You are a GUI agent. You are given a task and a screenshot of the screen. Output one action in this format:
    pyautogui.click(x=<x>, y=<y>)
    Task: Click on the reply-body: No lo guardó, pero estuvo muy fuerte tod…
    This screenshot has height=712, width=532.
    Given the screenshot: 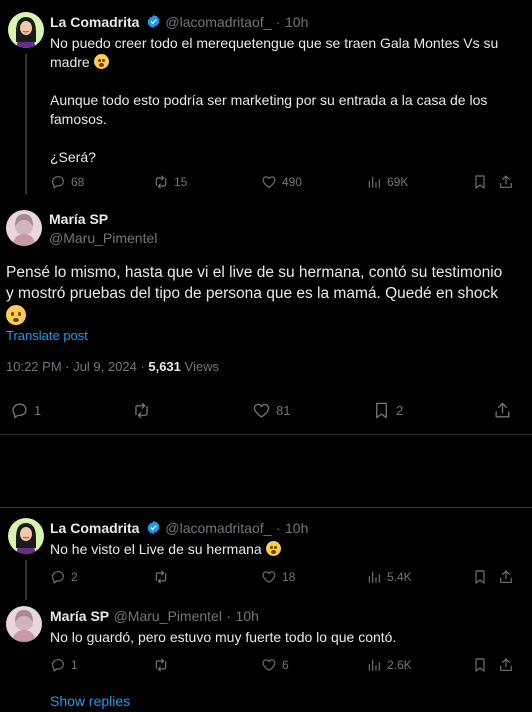 What is the action you would take?
    pyautogui.click(x=223, y=637)
    